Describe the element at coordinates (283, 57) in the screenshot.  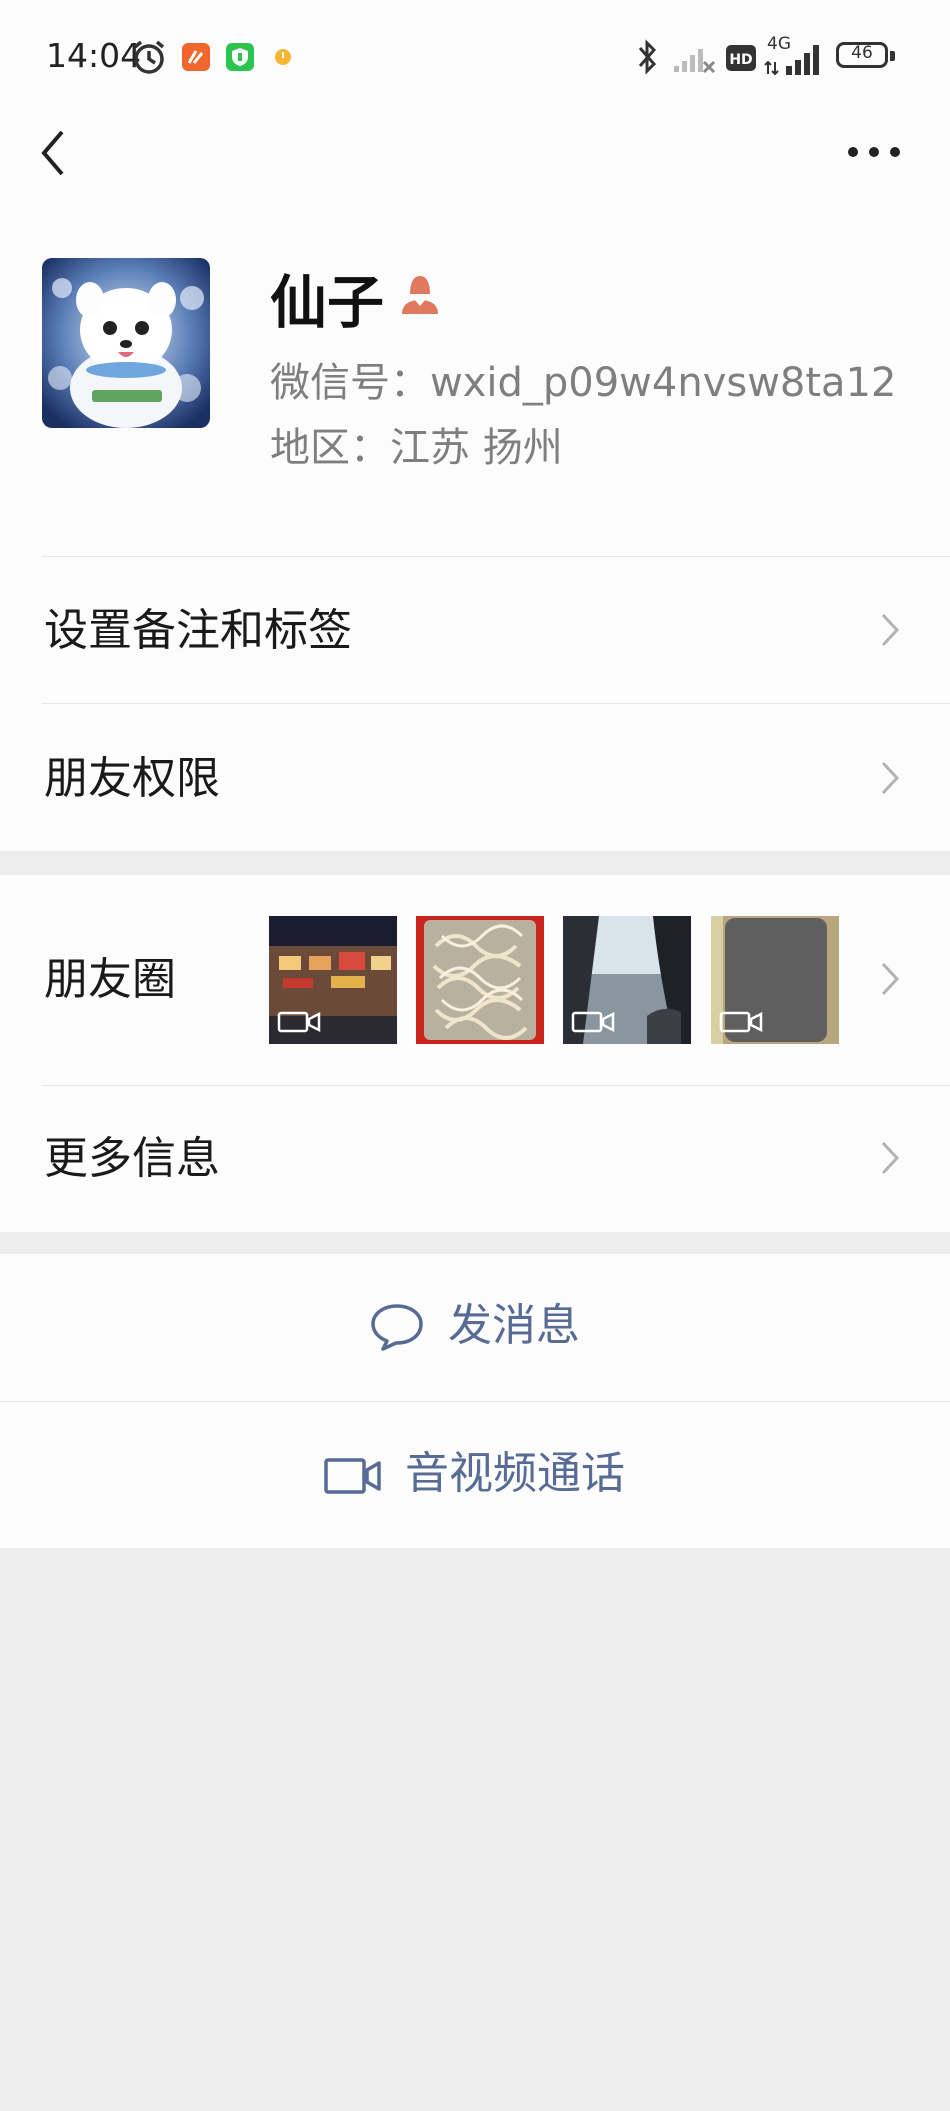
I see `notification-dot-icon` at that location.